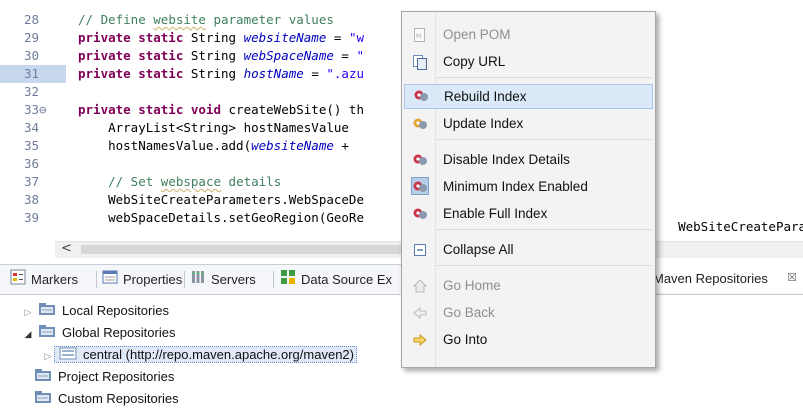 This screenshot has width=803, height=414. What do you see at coordinates (515, 186) in the screenshot?
I see `menu-item-label: Minimum Index Enabled` at bounding box center [515, 186].